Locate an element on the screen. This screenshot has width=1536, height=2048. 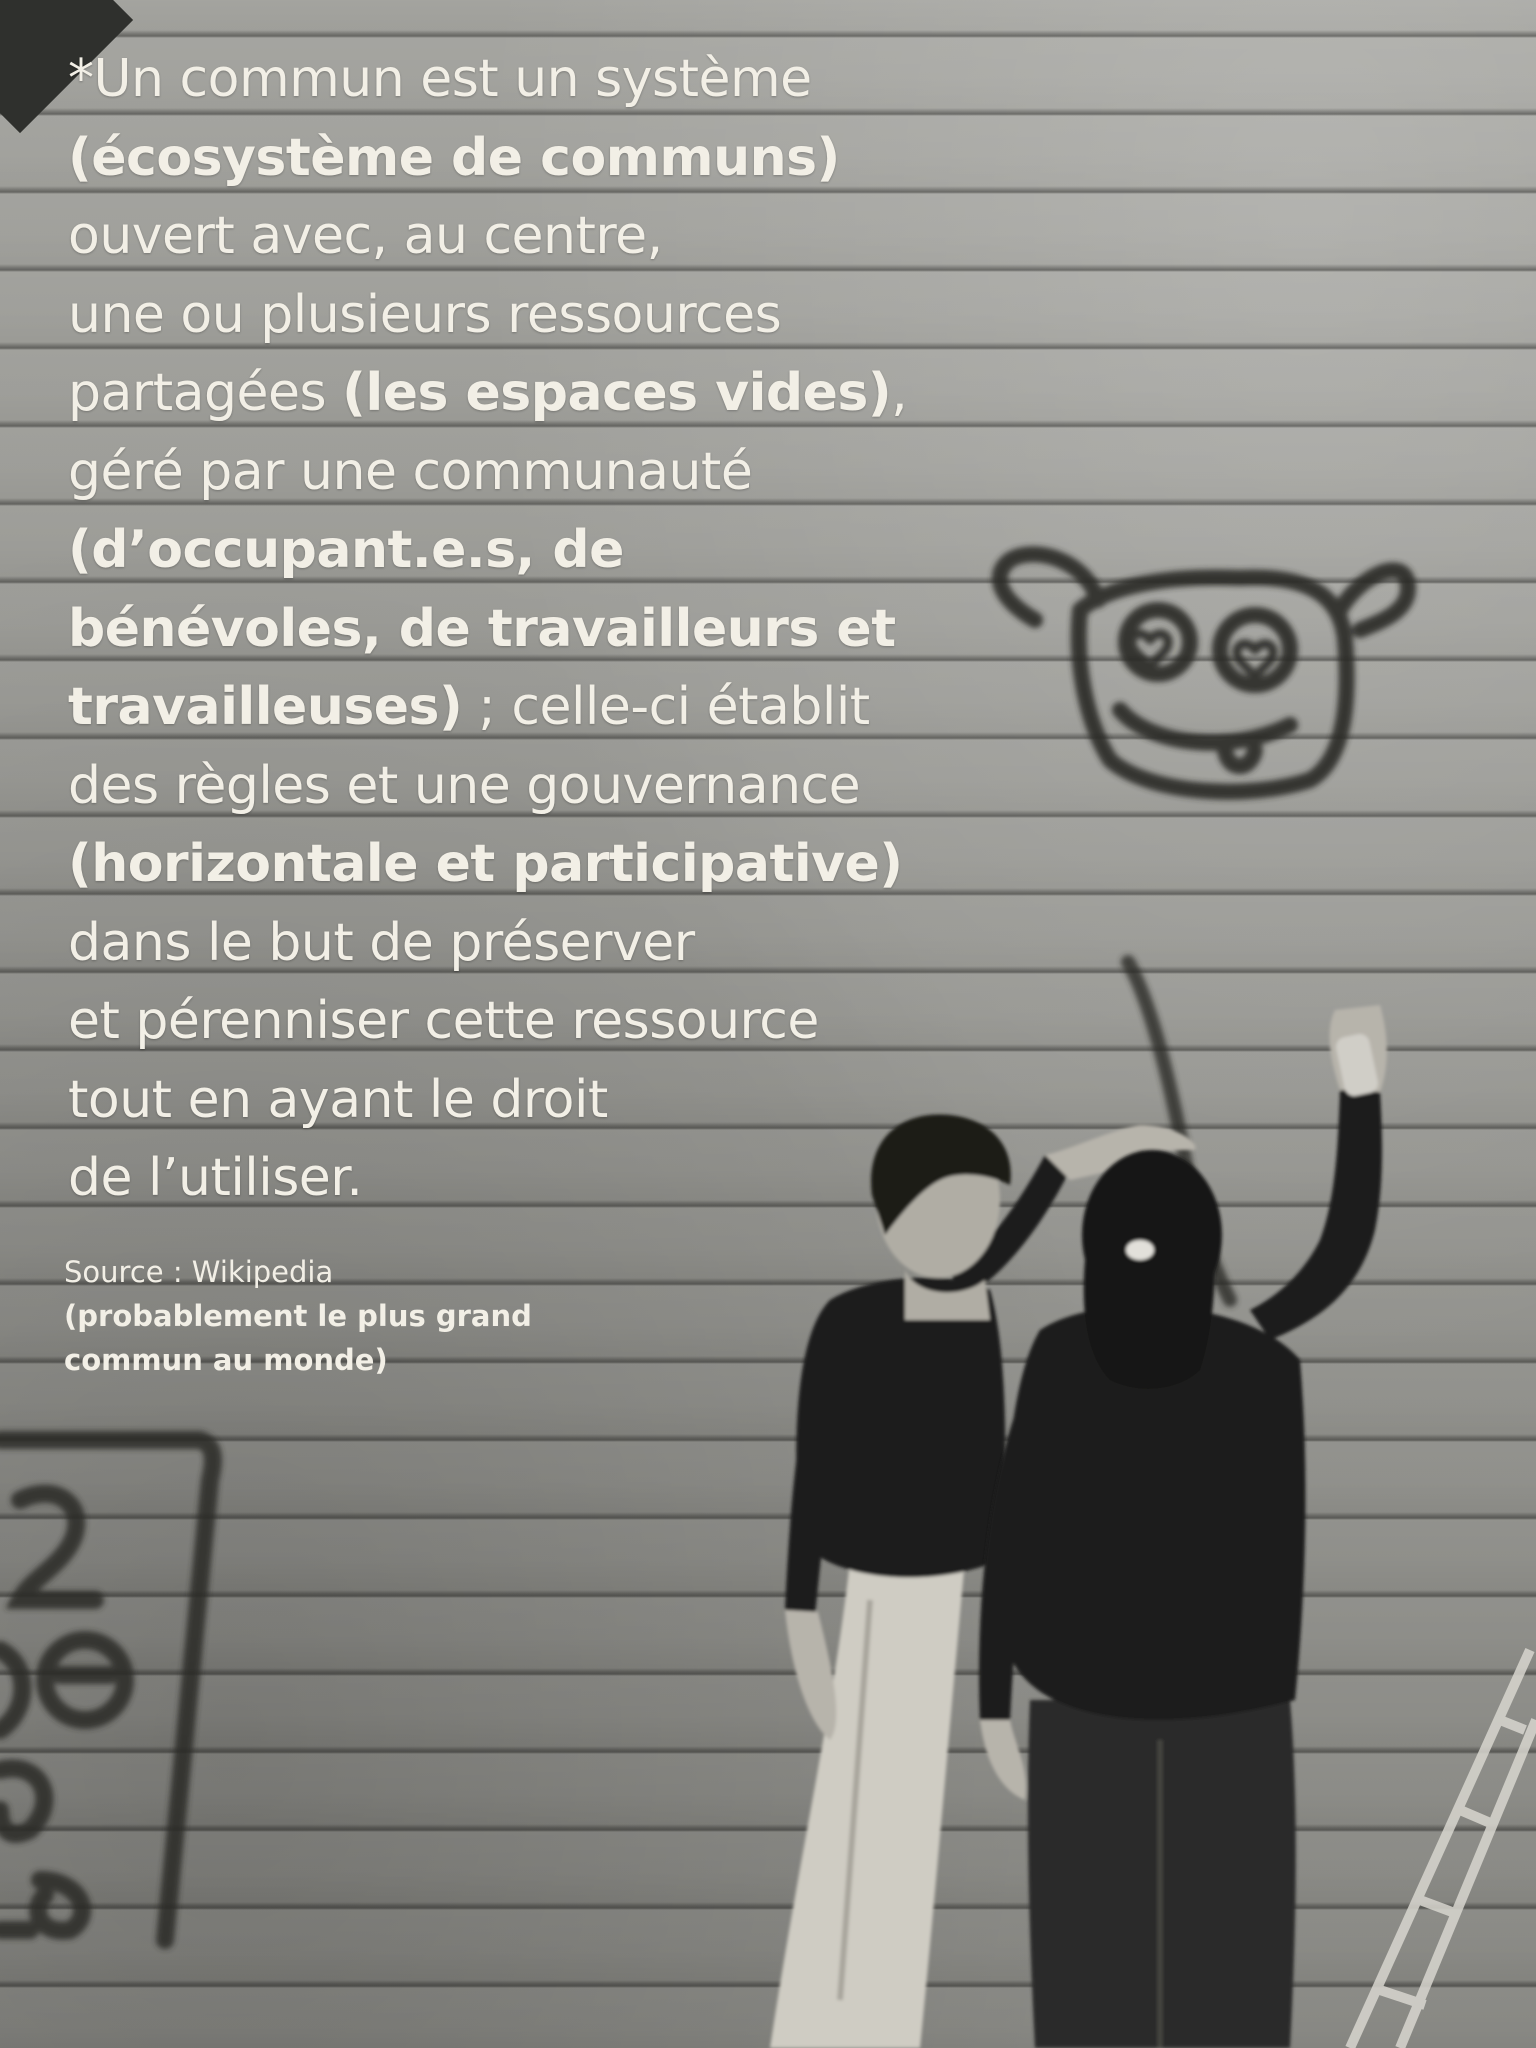
graffiti-tag is located at coordinates (111, 1690).